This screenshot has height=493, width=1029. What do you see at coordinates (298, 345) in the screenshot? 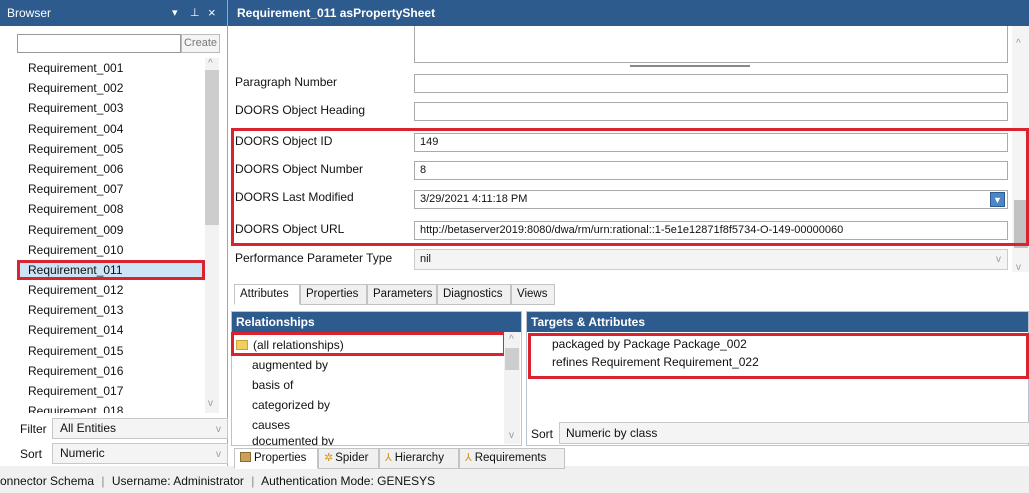
I see `relationship-label: (all relationships)` at bounding box center [298, 345].